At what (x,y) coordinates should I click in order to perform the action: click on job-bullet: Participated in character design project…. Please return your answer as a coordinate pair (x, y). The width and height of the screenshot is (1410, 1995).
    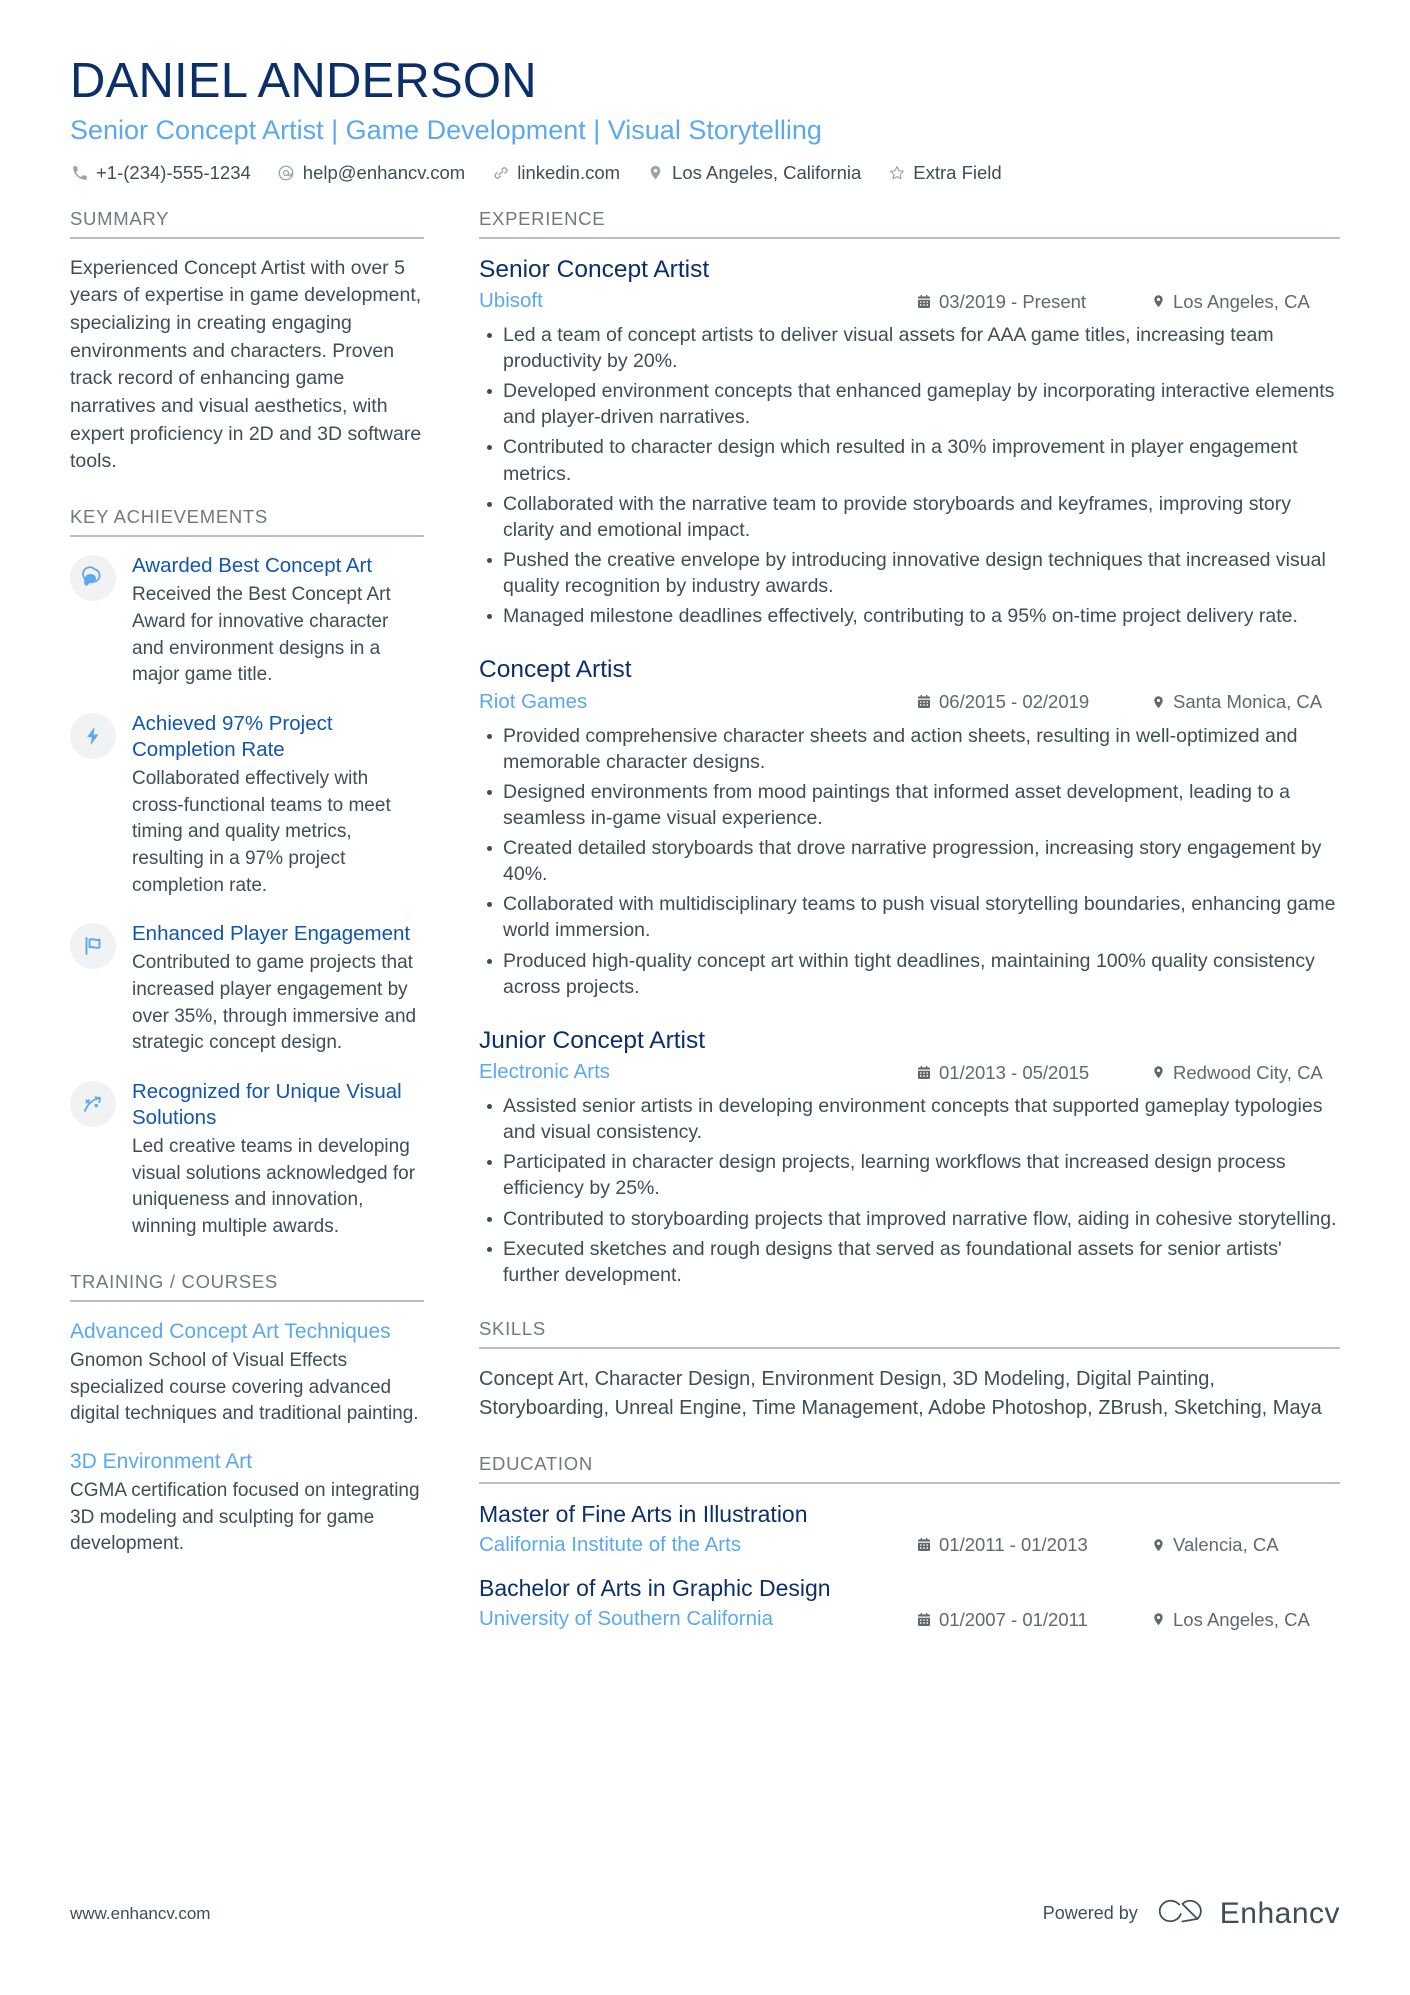
    Looking at the image, I should click on (909, 1175).